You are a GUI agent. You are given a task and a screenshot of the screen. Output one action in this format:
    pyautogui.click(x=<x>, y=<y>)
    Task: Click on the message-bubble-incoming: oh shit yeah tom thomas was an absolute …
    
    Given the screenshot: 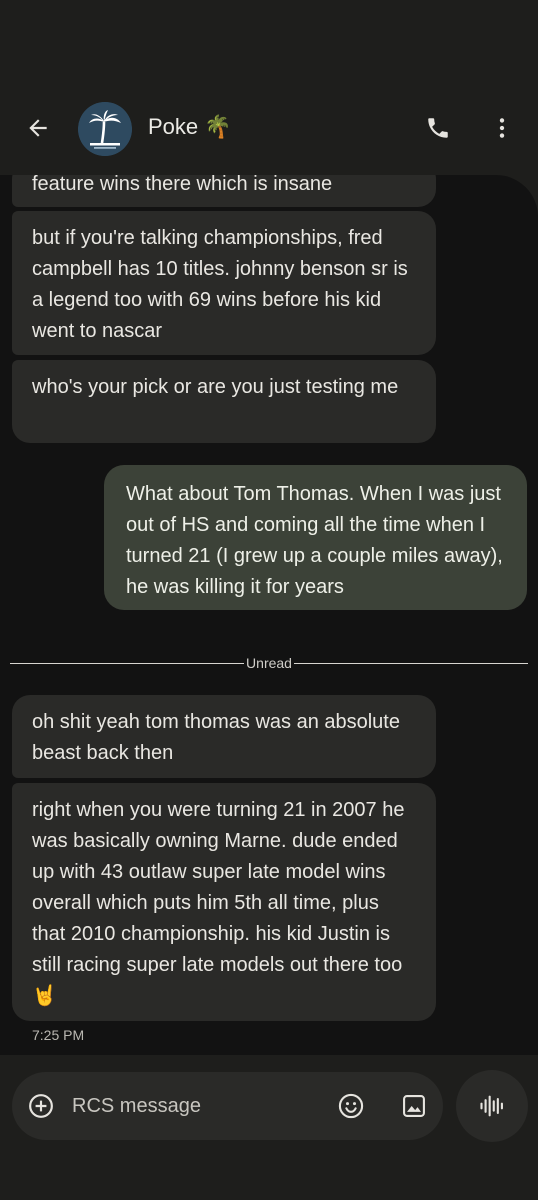 What is the action you would take?
    pyautogui.click(x=224, y=736)
    